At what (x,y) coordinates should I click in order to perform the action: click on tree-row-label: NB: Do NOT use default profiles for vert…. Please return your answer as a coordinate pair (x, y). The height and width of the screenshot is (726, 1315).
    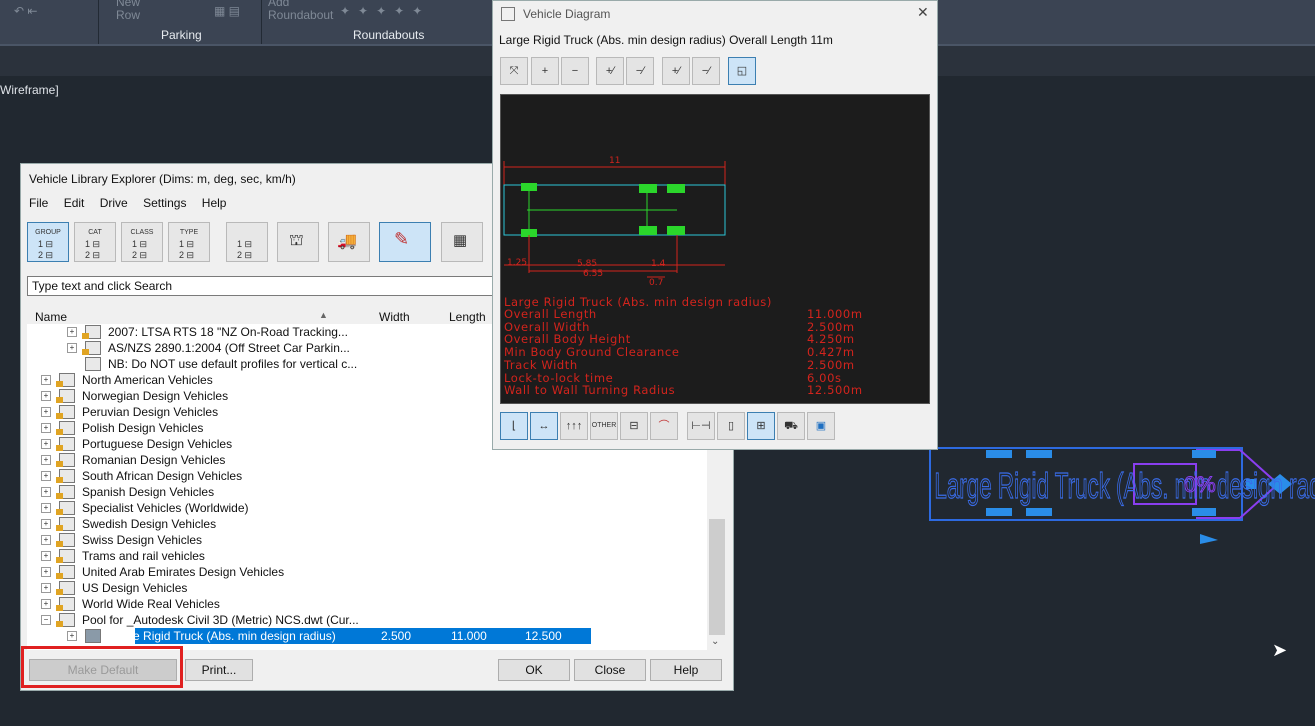
    Looking at the image, I should click on (233, 364).